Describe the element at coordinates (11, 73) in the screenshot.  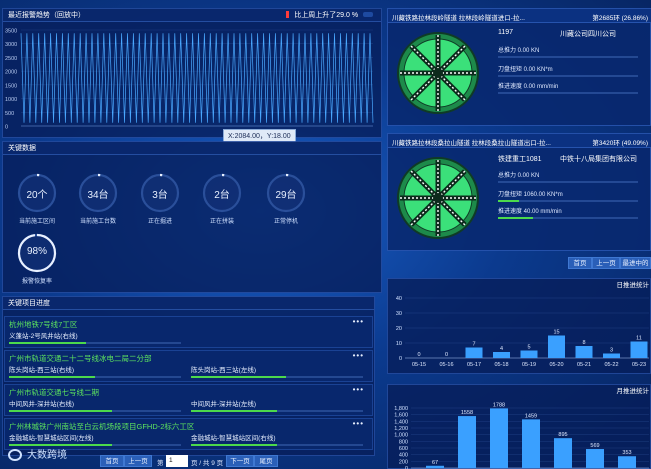
I see `trend-y-tick: 2000` at that location.